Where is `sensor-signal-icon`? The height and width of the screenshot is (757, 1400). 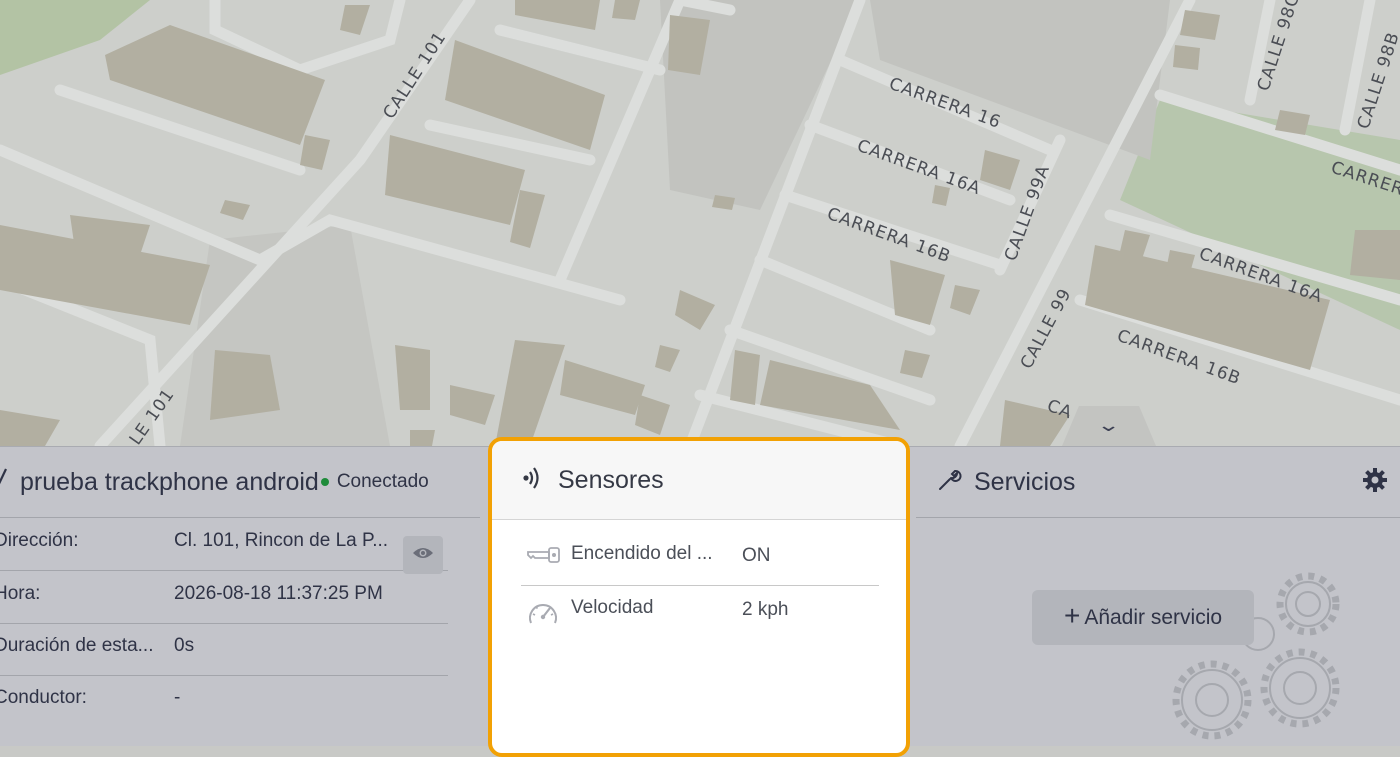
sensor-signal-icon is located at coordinates (532, 480).